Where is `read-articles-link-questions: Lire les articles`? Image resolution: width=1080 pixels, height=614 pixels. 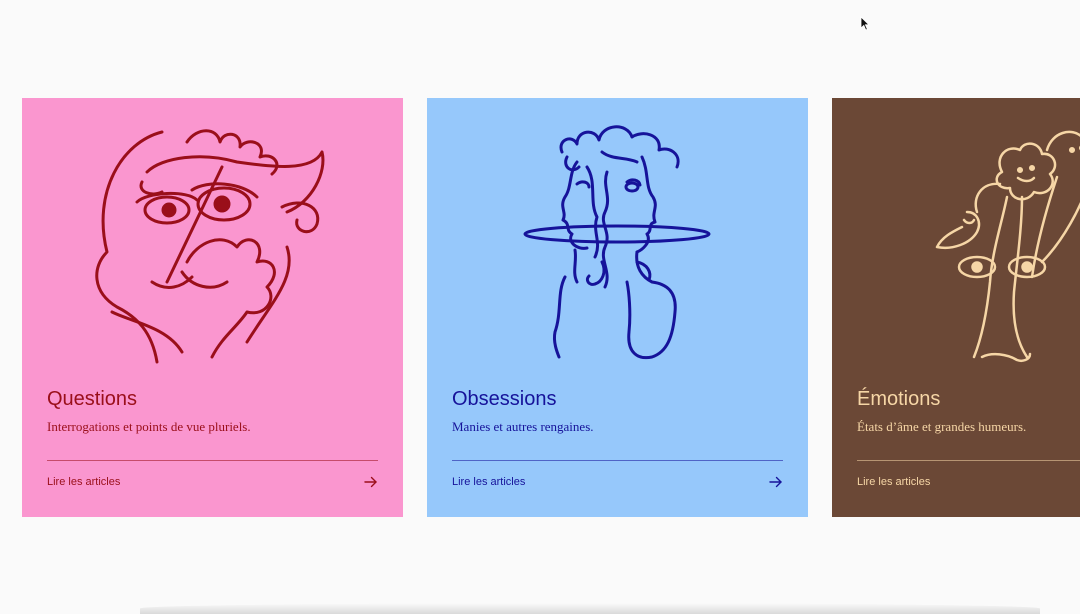 read-articles-link-questions: Lire les articles is located at coordinates (212, 483).